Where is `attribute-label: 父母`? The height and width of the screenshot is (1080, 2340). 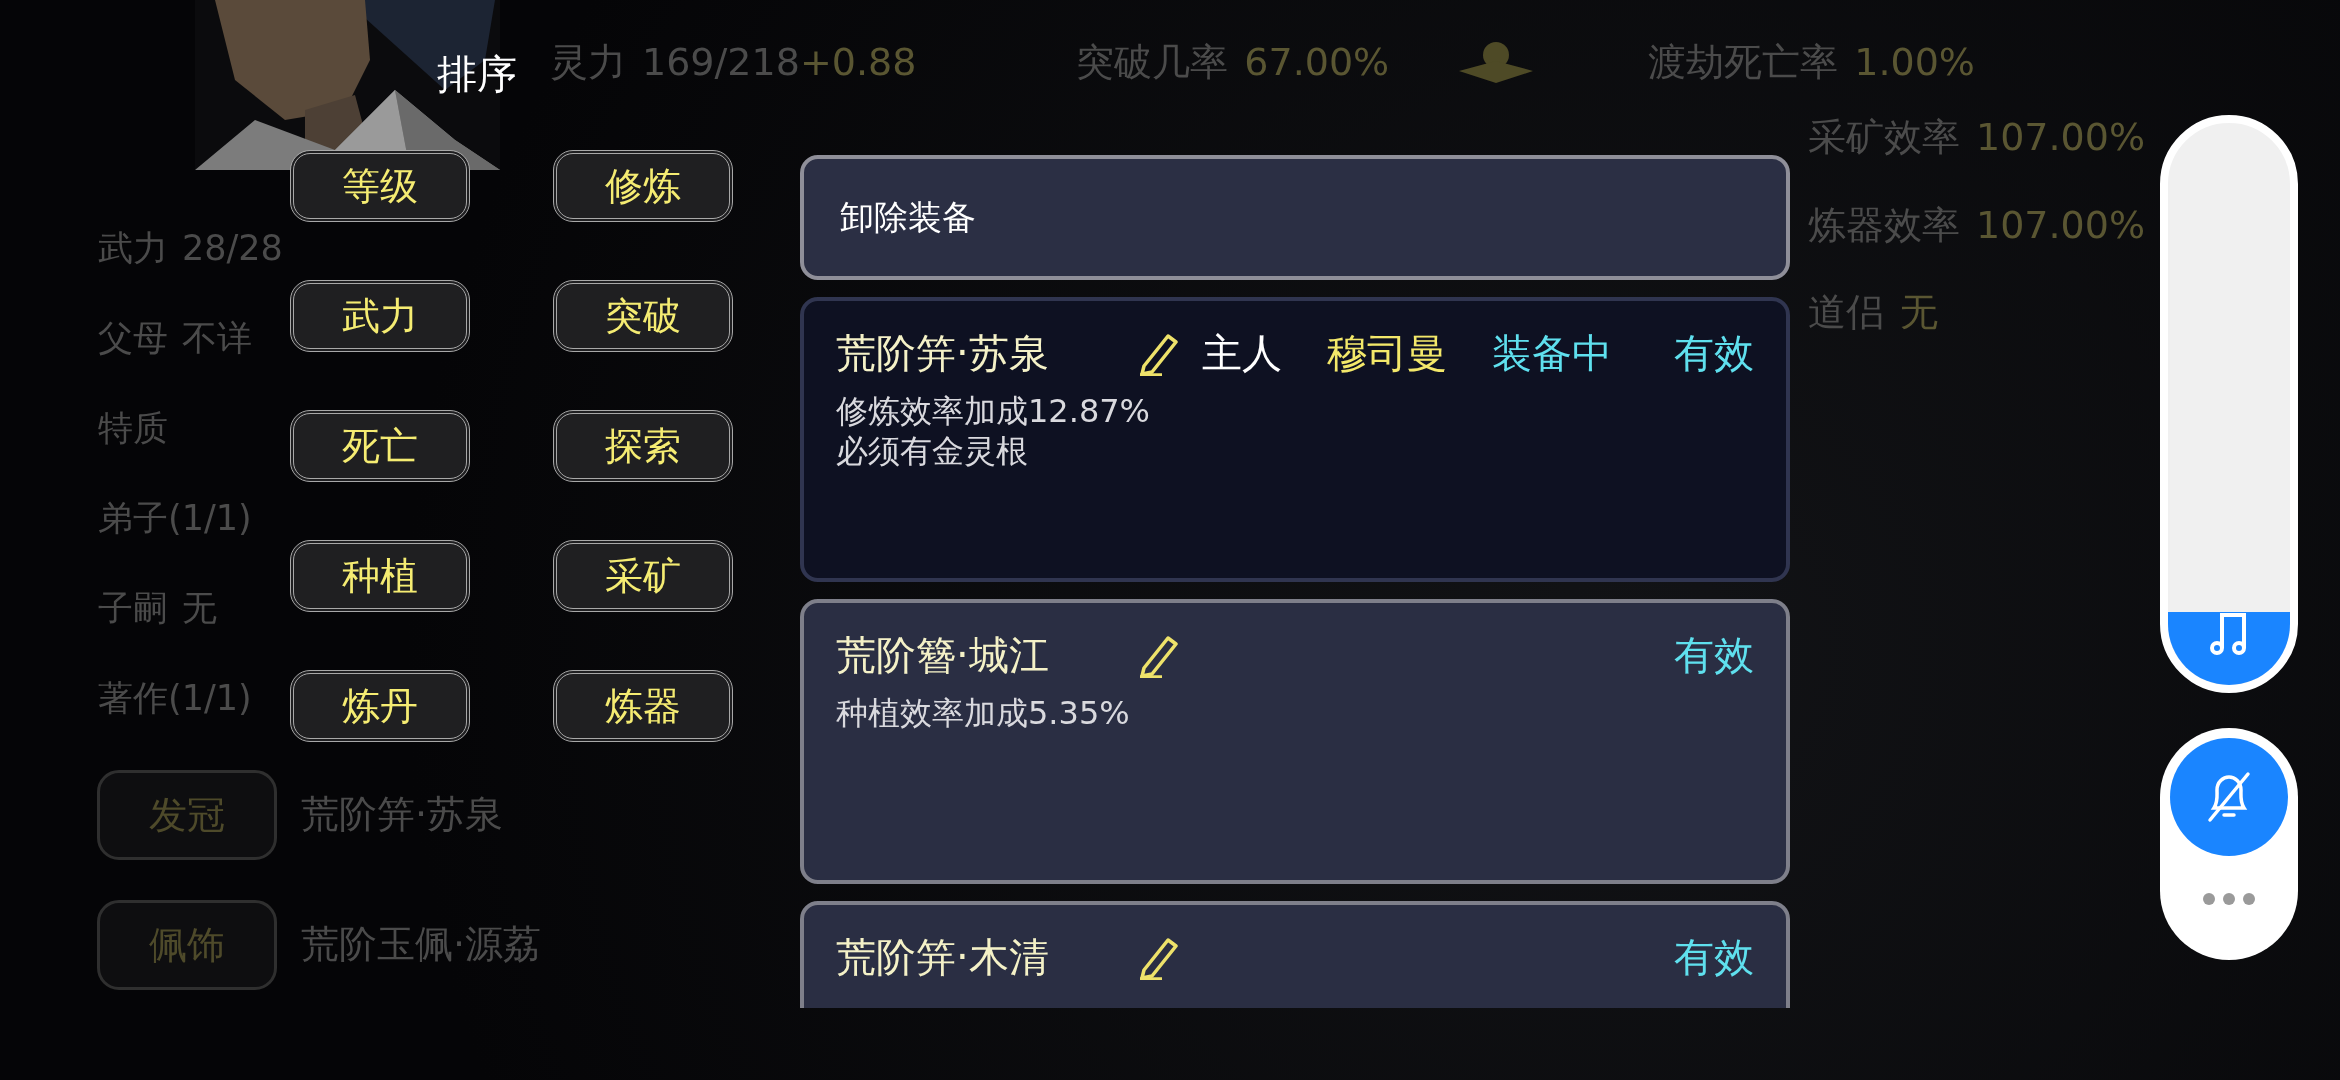 attribute-label: 父母 is located at coordinates (133, 338).